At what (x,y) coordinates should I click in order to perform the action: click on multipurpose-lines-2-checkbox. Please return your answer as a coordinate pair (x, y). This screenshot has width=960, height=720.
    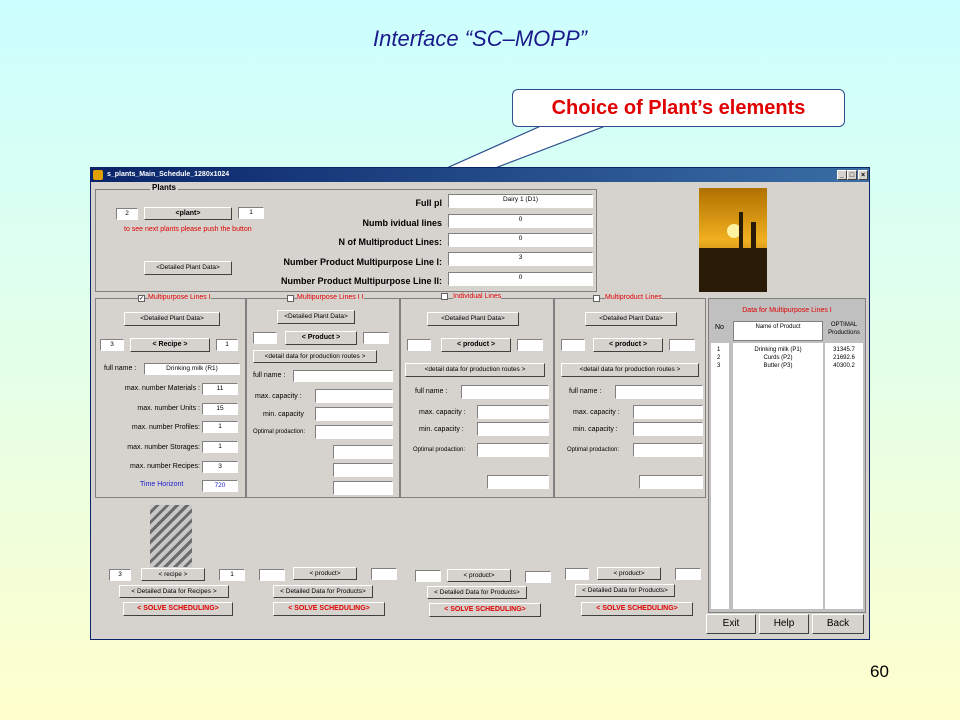
    Looking at the image, I should click on (290, 298).